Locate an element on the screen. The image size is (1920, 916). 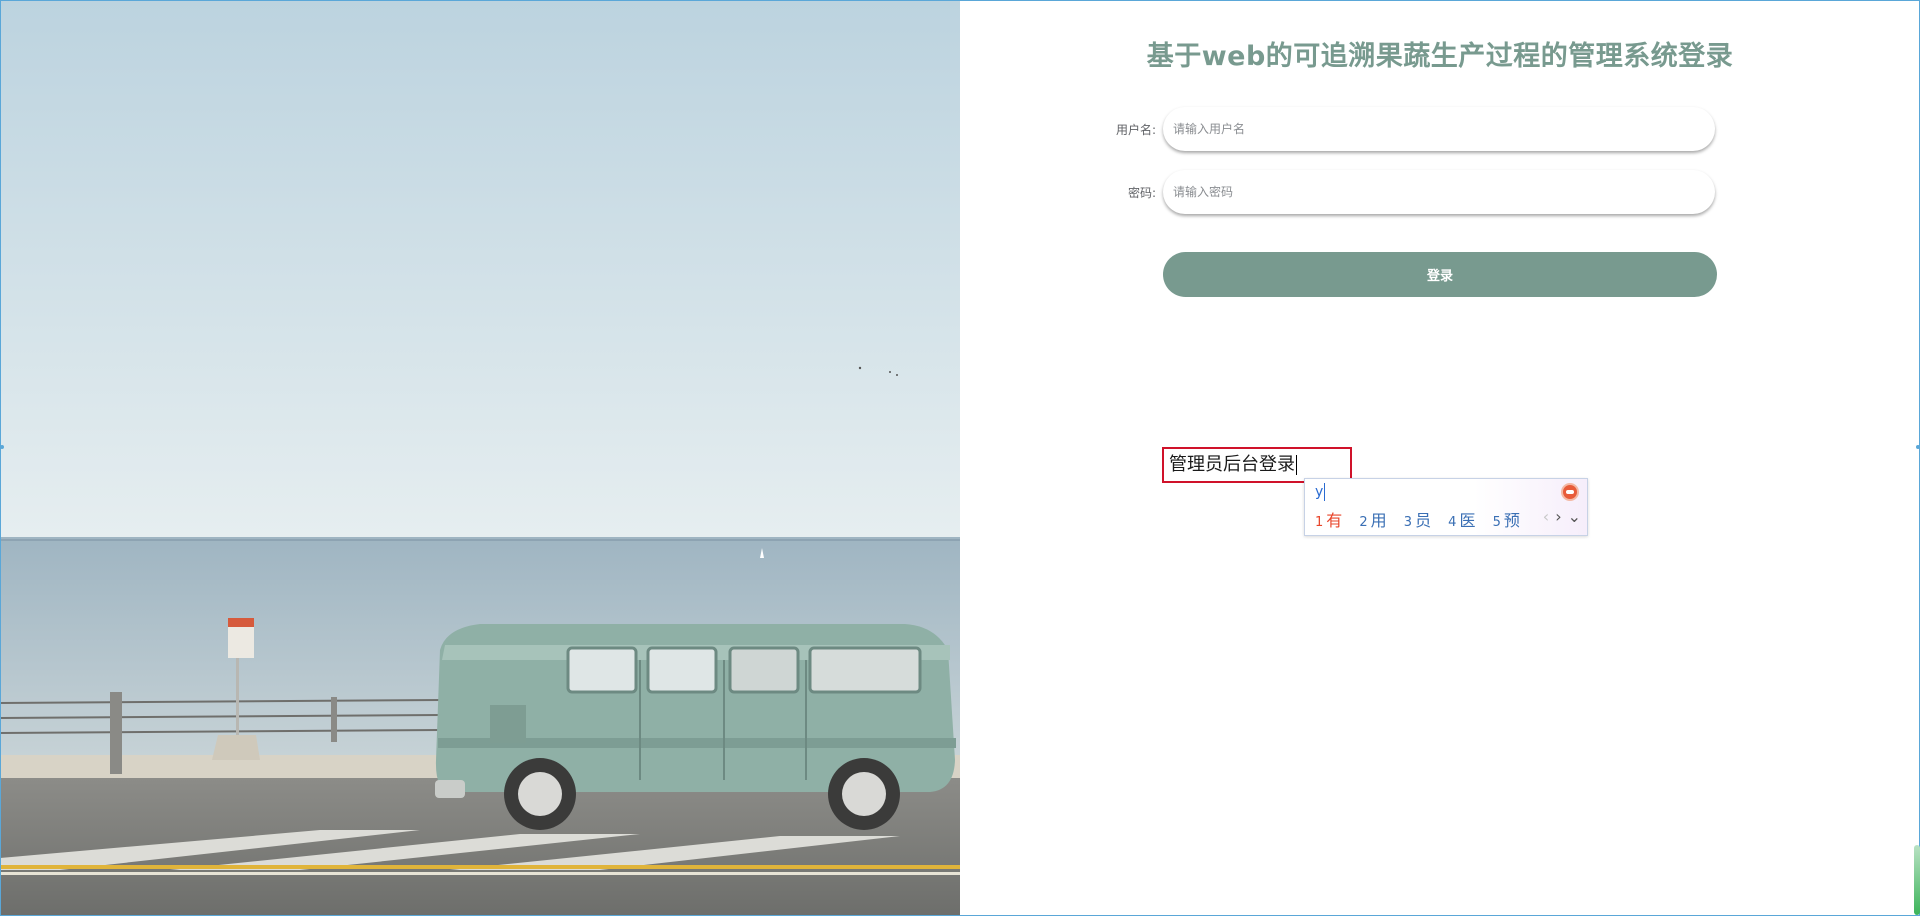
username-input is located at coordinates (1439, 129).